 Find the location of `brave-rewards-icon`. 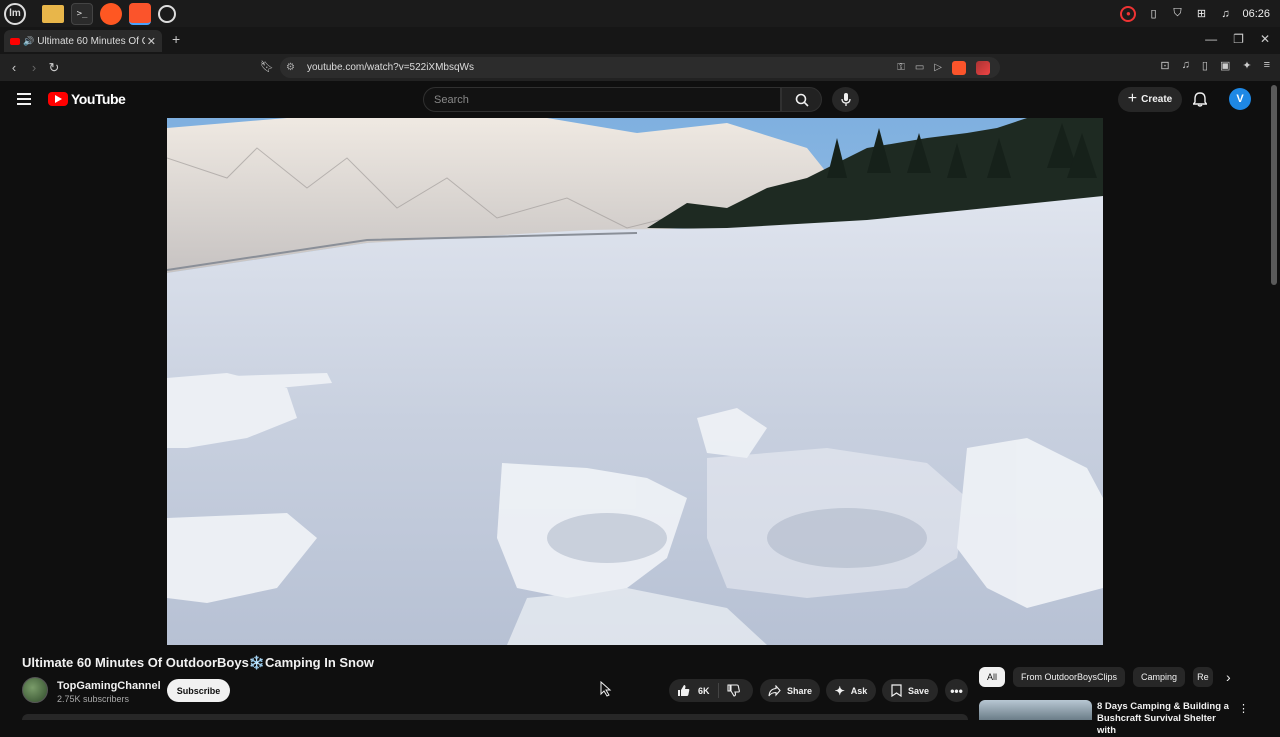

brave-rewards-icon is located at coordinates (983, 67).